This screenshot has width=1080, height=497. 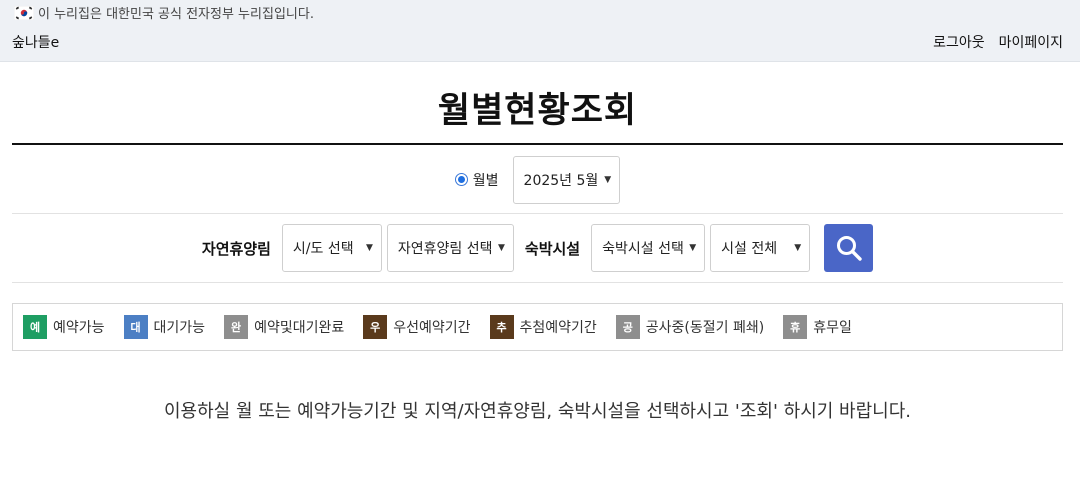 I want to click on month-selector-row: 월별 2025년 5월 ▼, so click(x=537, y=180).